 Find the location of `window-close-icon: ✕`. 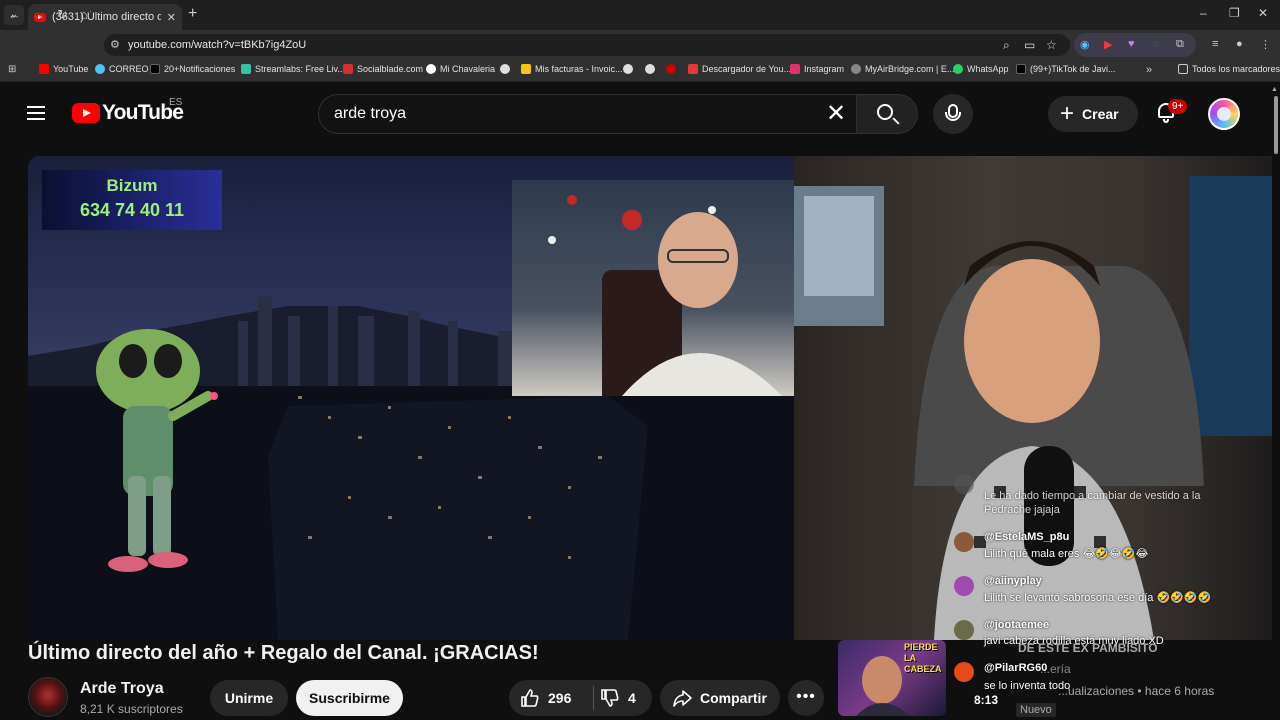

window-close-icon: ✕ is located at coordinates (1263, 13).